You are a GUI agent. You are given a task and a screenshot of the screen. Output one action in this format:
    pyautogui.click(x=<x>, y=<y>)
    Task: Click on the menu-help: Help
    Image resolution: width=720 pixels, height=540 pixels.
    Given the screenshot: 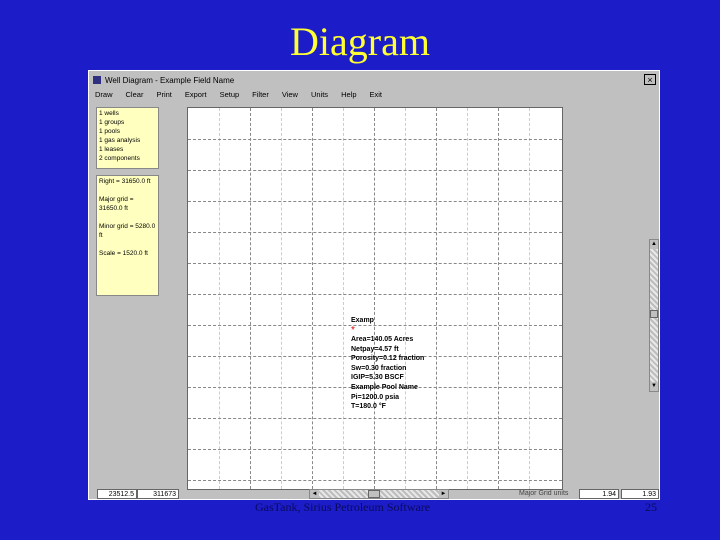 What is the action you would take?
    pyautogui.click(x=346, y=94)
    